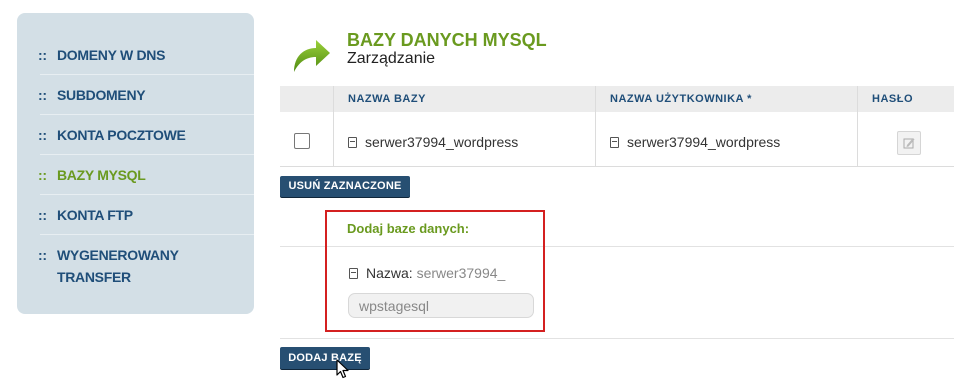 The width and height of the screenshot is (974, 389). I want to click on database-icon, so click(352, 142).